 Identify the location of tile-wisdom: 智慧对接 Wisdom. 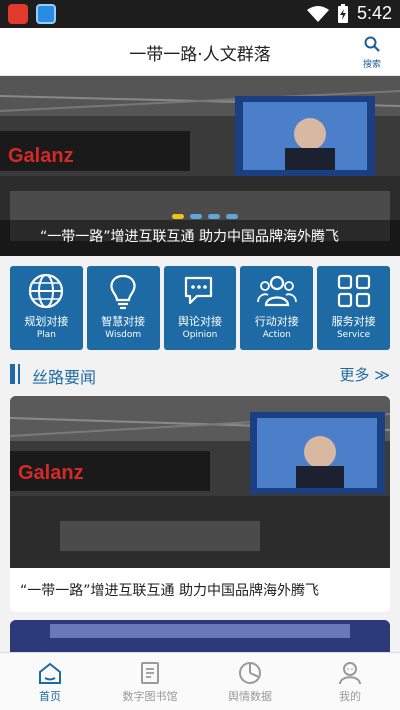
(123, 308).